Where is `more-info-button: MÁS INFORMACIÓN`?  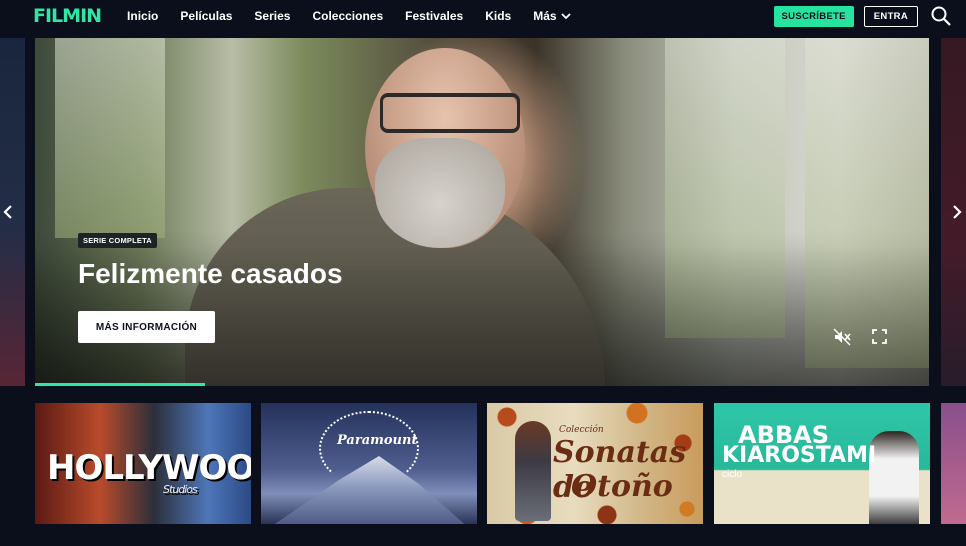
more-info-button: MÁS INFORMACIÓN is located at coordinates (146, 327).